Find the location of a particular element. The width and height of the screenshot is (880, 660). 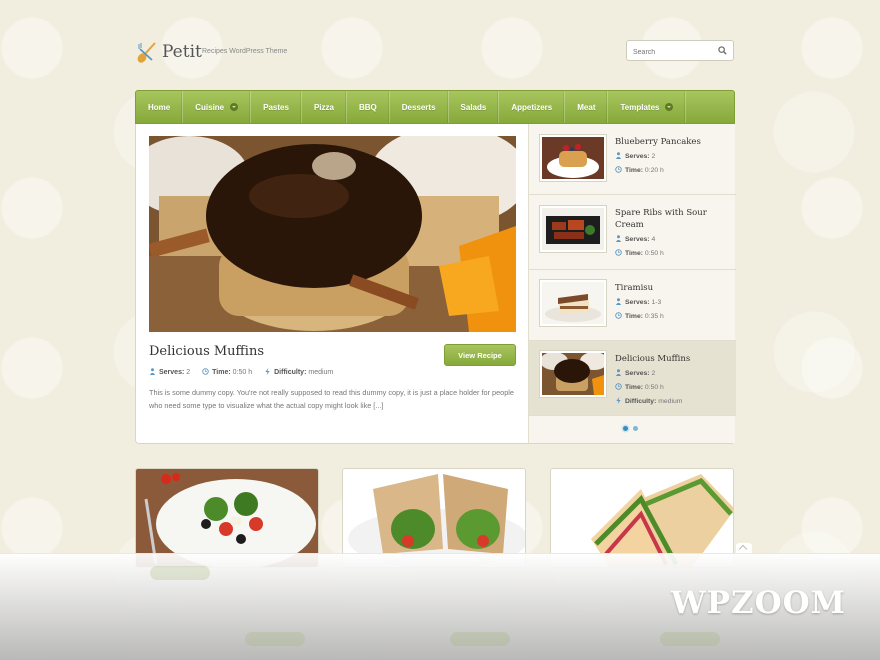

nav-item-pastes: Pastes is located at coordinates (276, 107).